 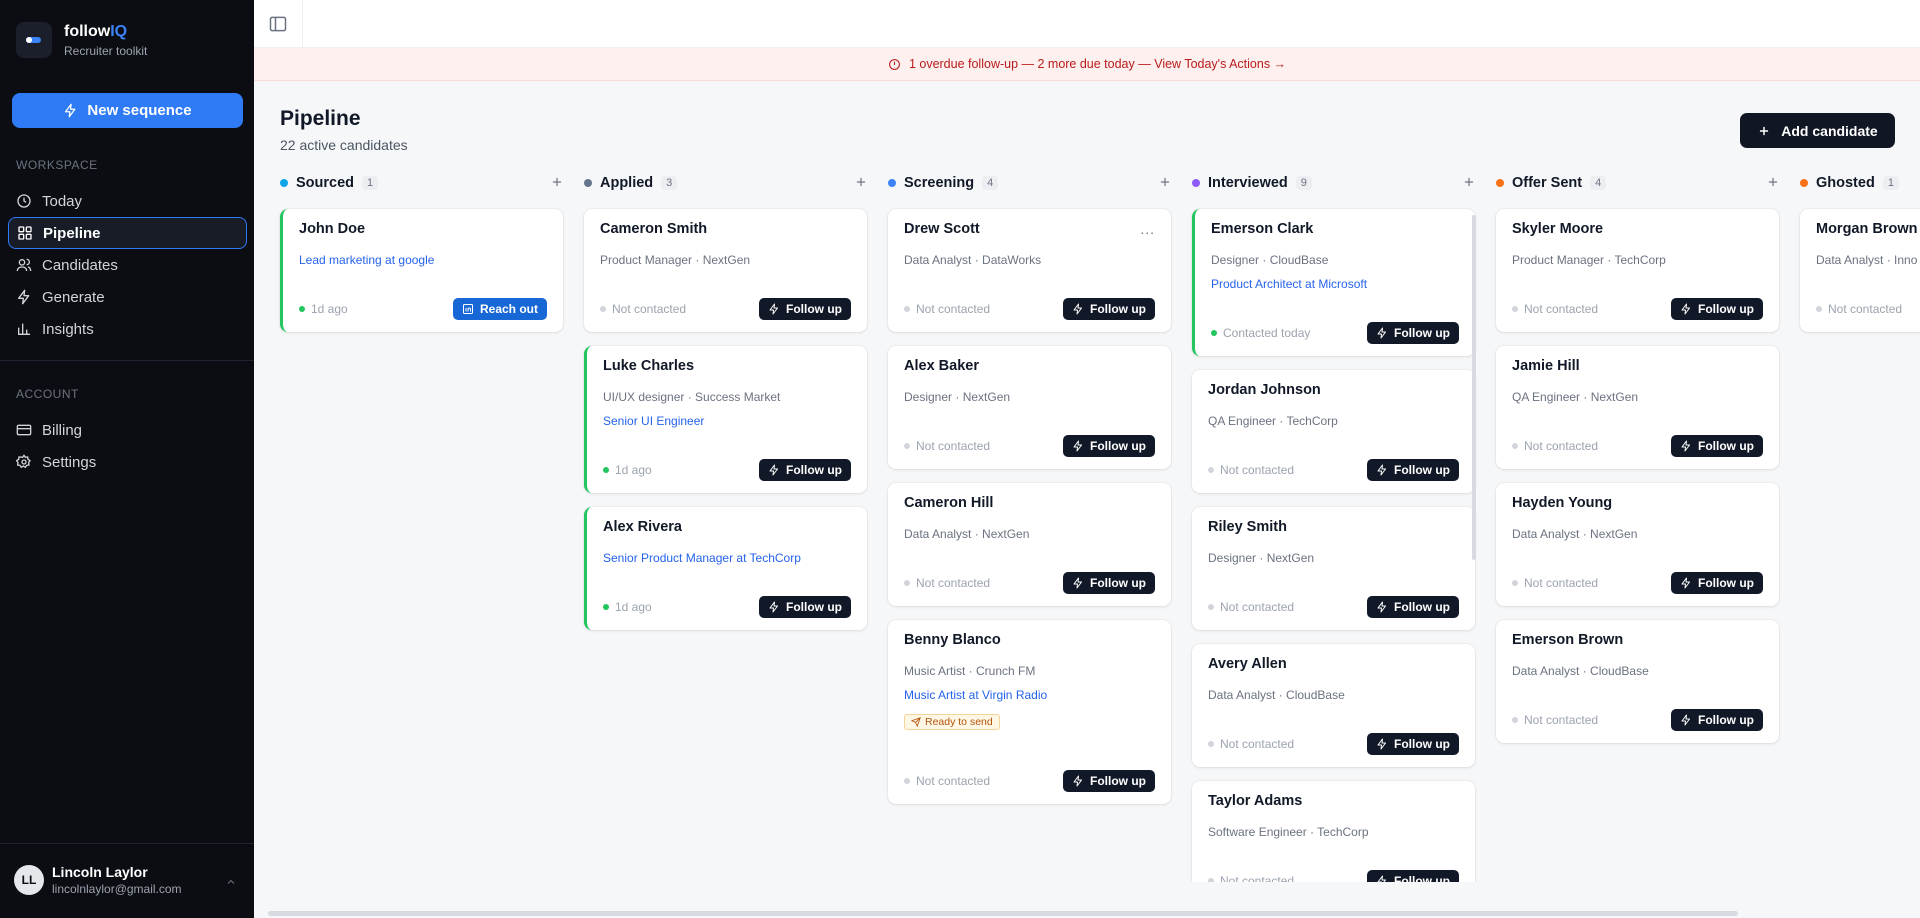 I want to click on column-title: Sourced, so click(x=325, y=183).